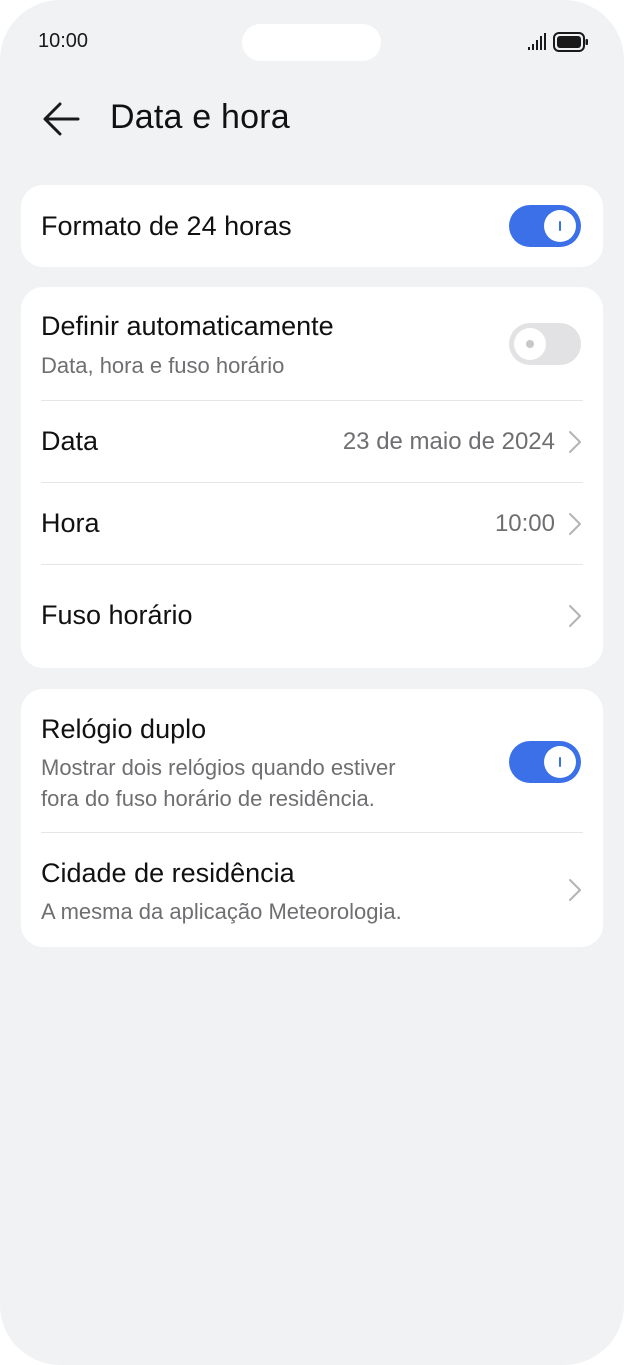 This screenshot has height=1365, width=624. I want to click on date-value: 23 de maio de 2024, so click(448, 441).